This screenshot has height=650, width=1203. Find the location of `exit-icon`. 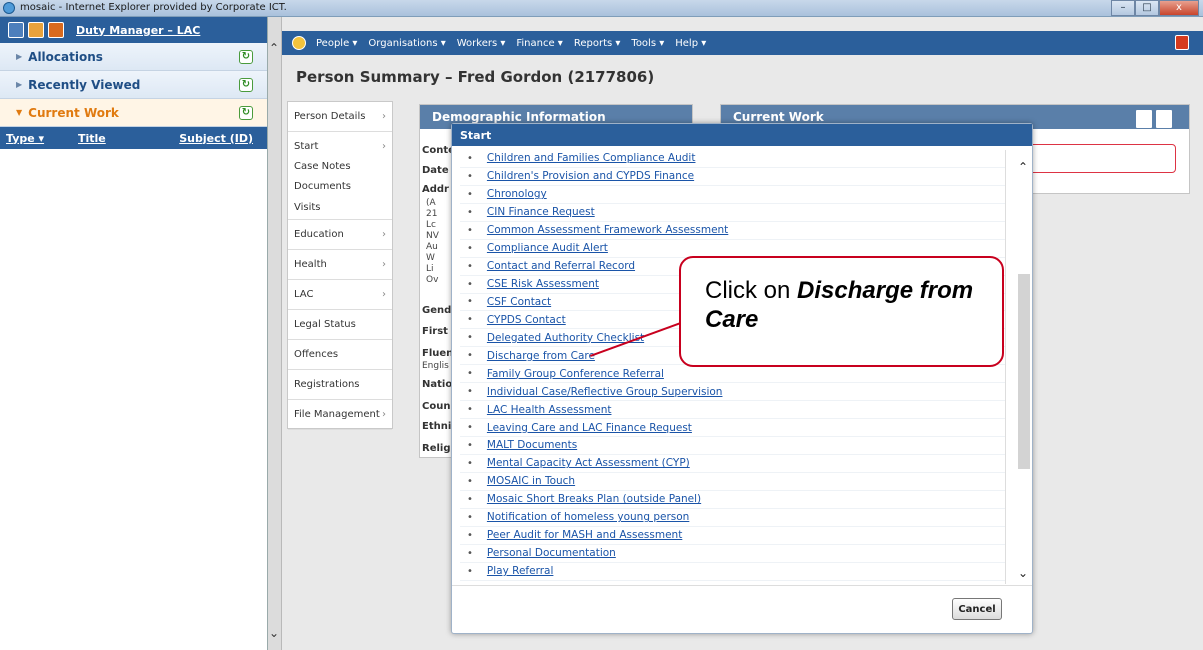

exit-icon is located at coordinates (1182, 42).